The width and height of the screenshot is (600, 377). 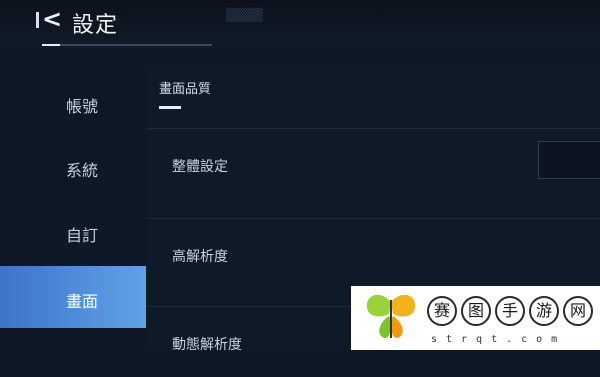 What do you see at coordinates (244, 15) in the screenshot?
I see `dim-header-glyph: ▒▒▒▒` at bounding box center [244, 15].